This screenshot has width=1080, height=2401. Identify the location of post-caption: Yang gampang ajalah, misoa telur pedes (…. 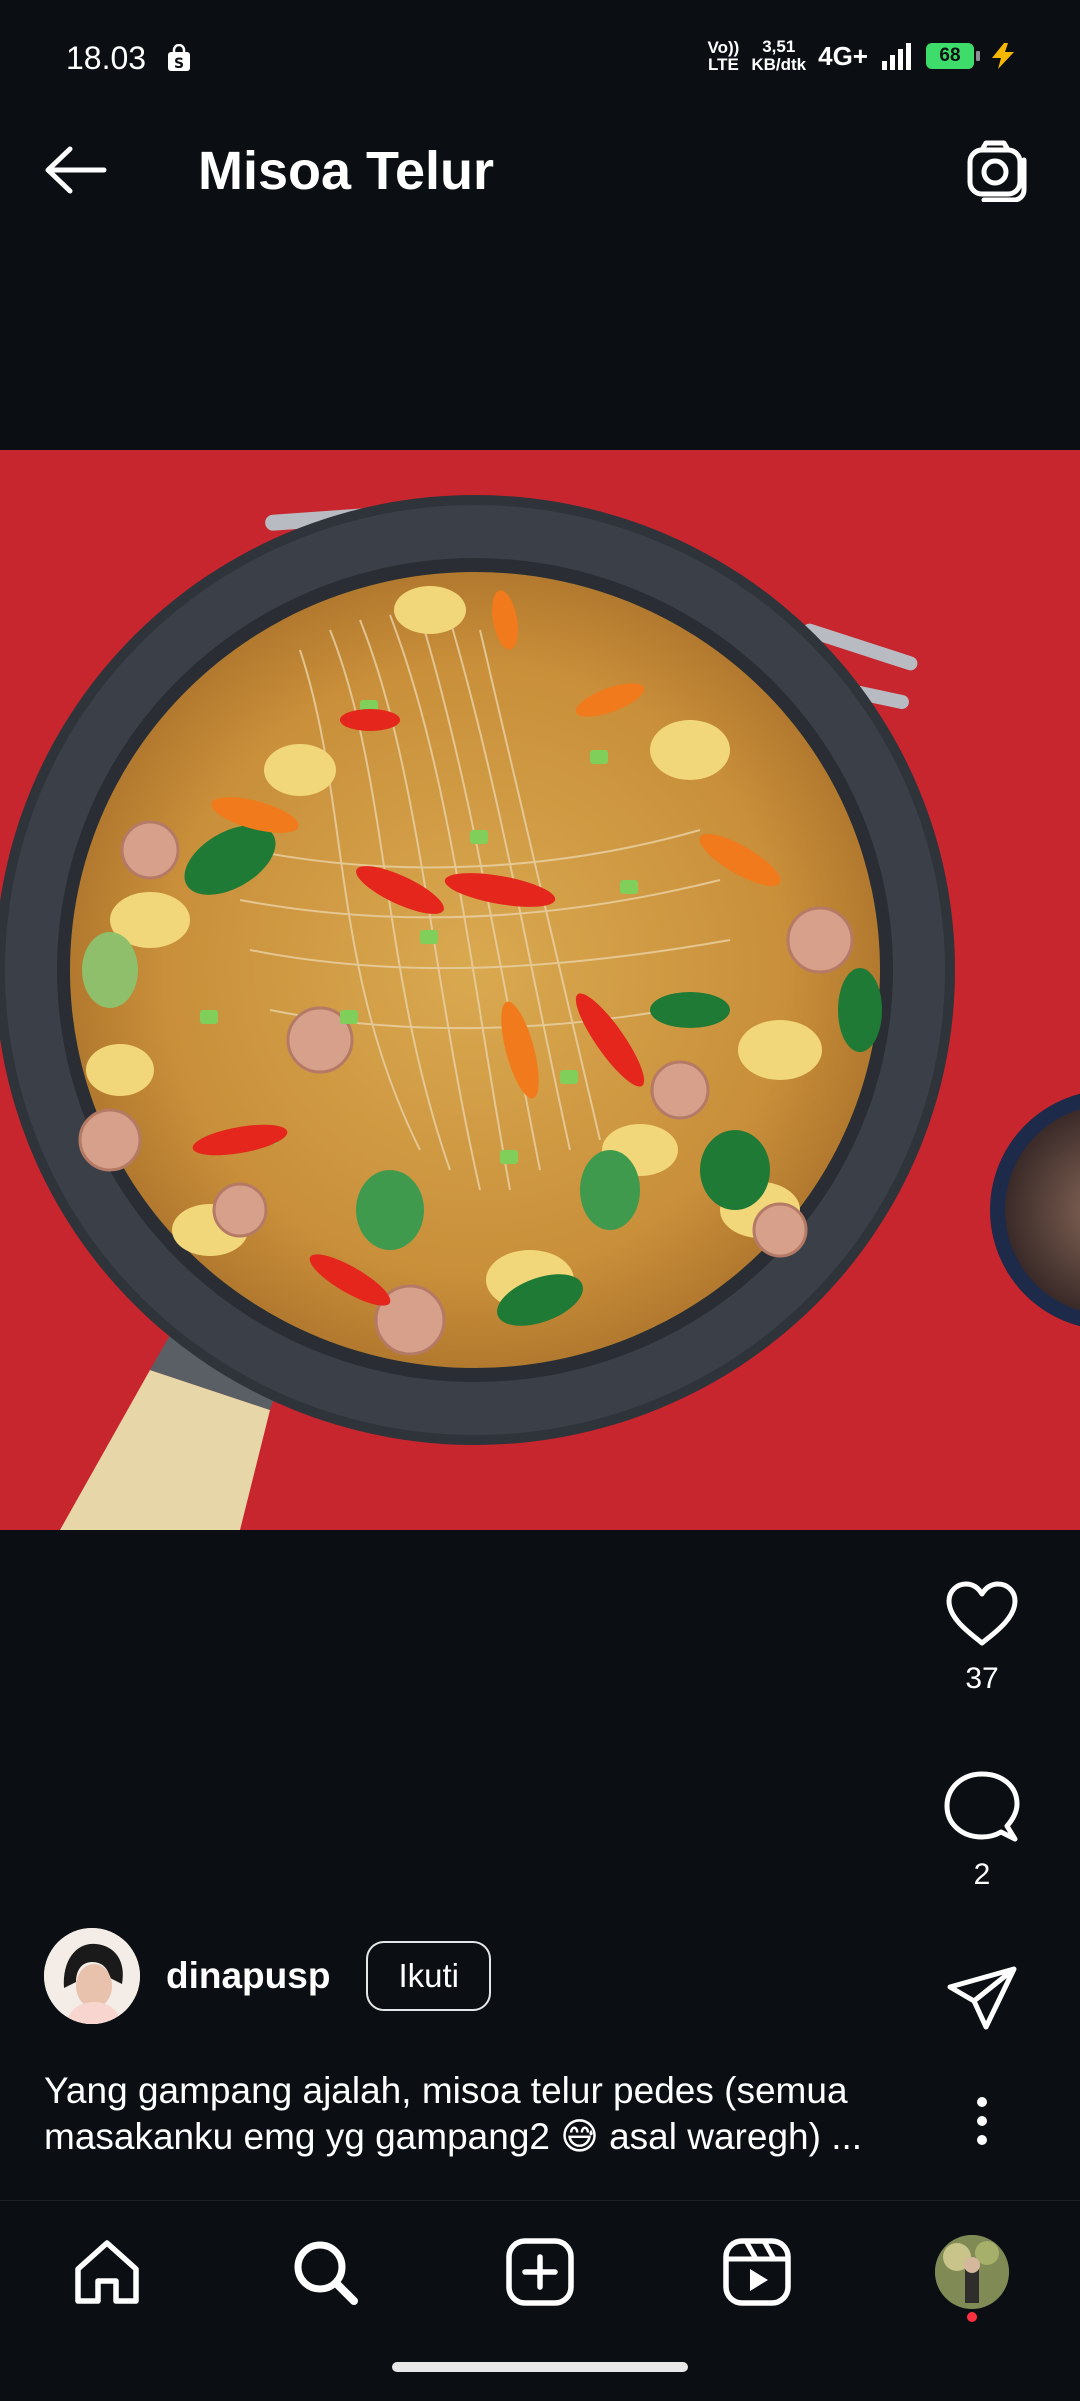
(484, 2114).